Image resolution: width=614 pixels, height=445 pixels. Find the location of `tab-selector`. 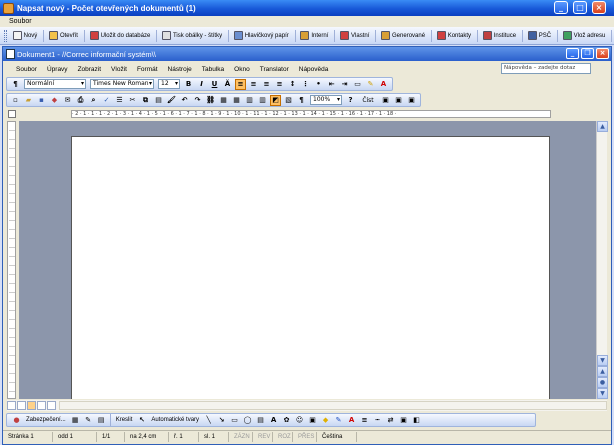

tab-selector is located at coordinates (12, 114).